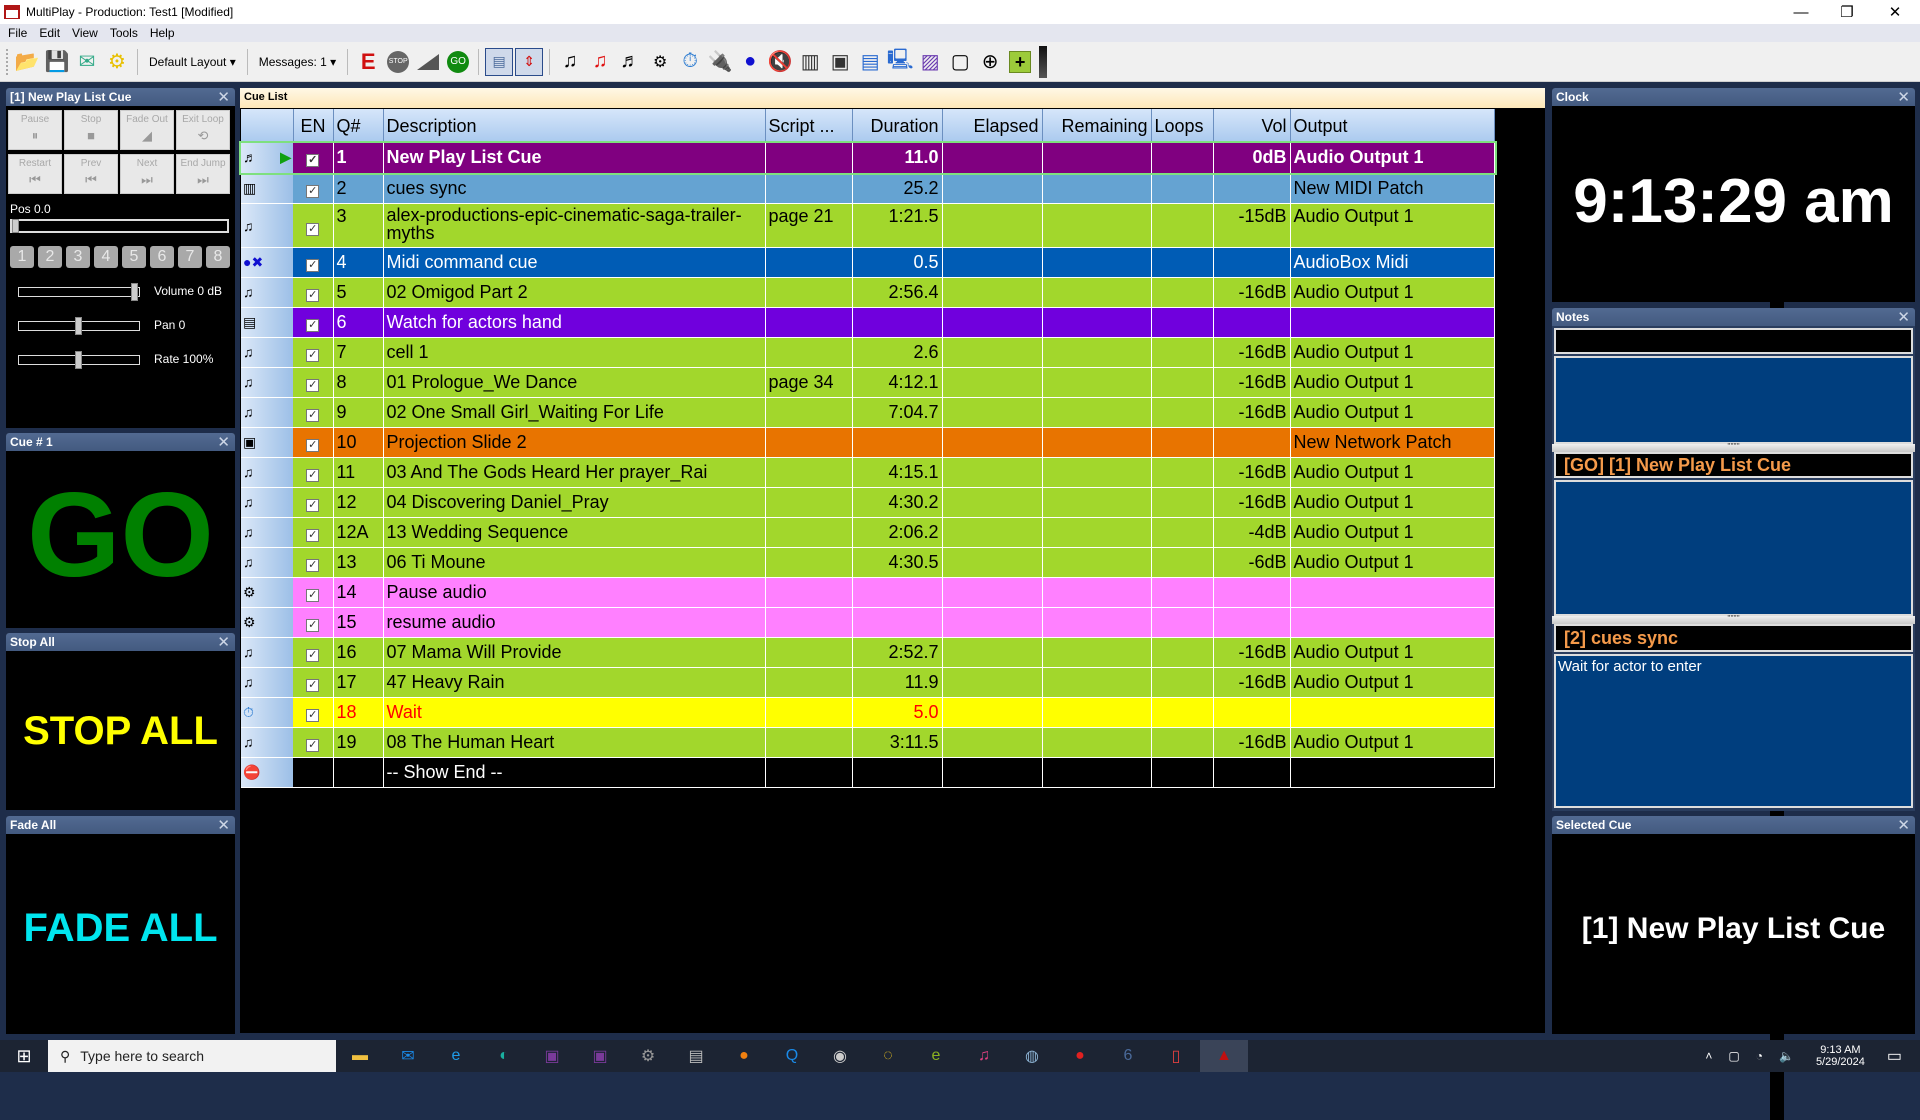 The height and width of the screenshot is (1120, 1920). What do you see at coordinates (840, 1056) in the screenshot?
I see `mask-app-icon: ◉` at bounding box center [840, 1056].